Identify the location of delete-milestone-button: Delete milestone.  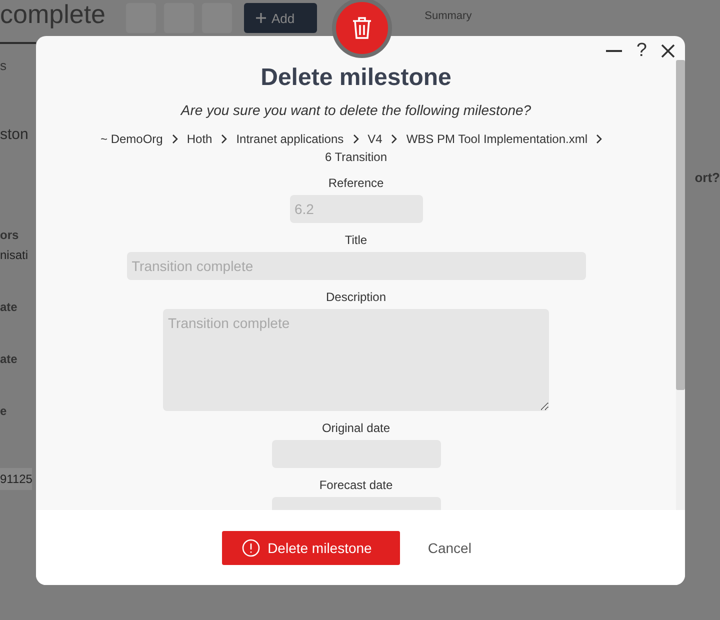
(311, 547).